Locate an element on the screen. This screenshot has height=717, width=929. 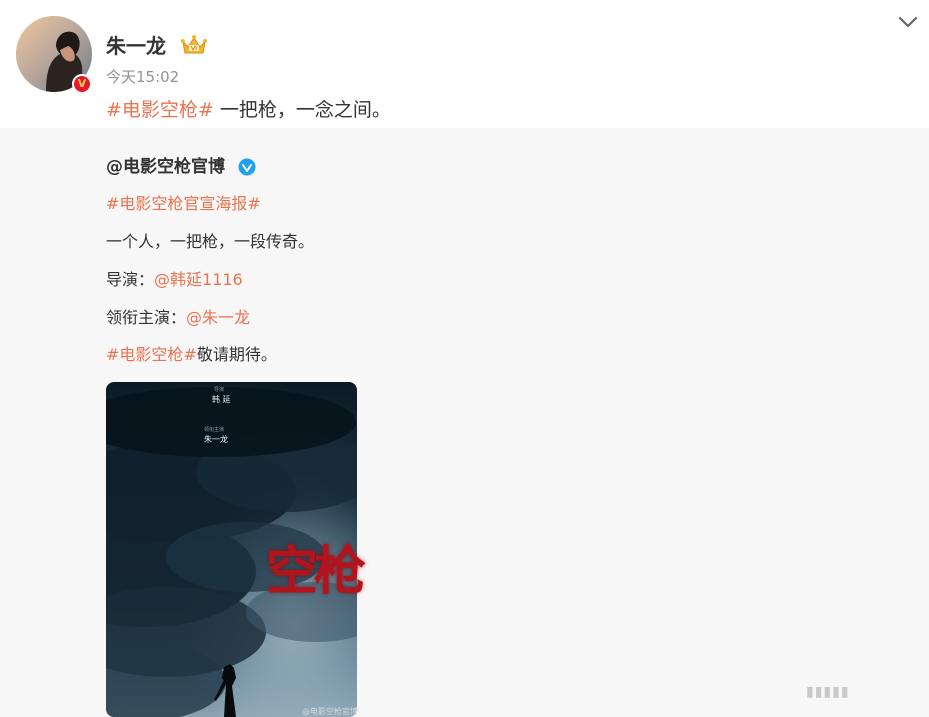
post-text: #电影空枪# 一把枪，一念之间。 is located at coordinates (248, 110).